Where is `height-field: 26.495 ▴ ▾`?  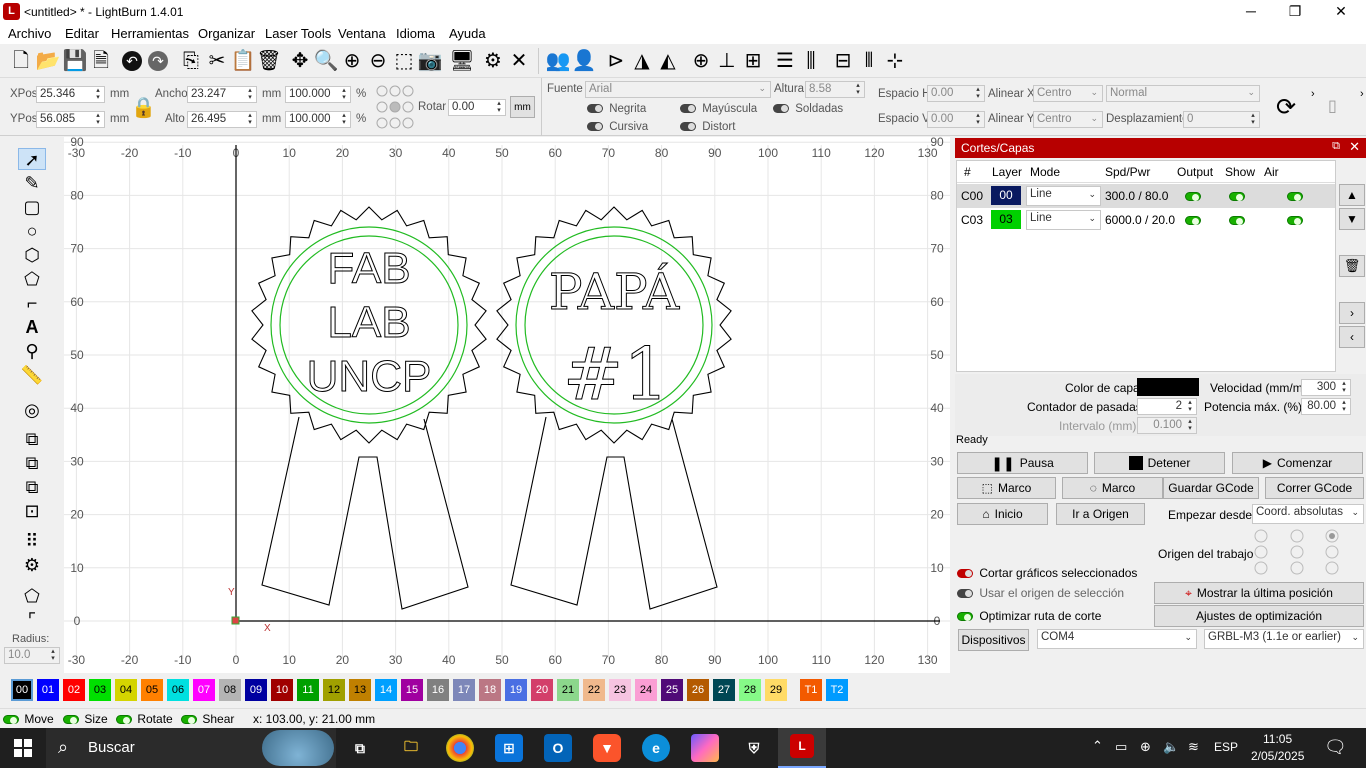
height-field: 26.495 ▴ ▾ is located at coordinates (222, 119).